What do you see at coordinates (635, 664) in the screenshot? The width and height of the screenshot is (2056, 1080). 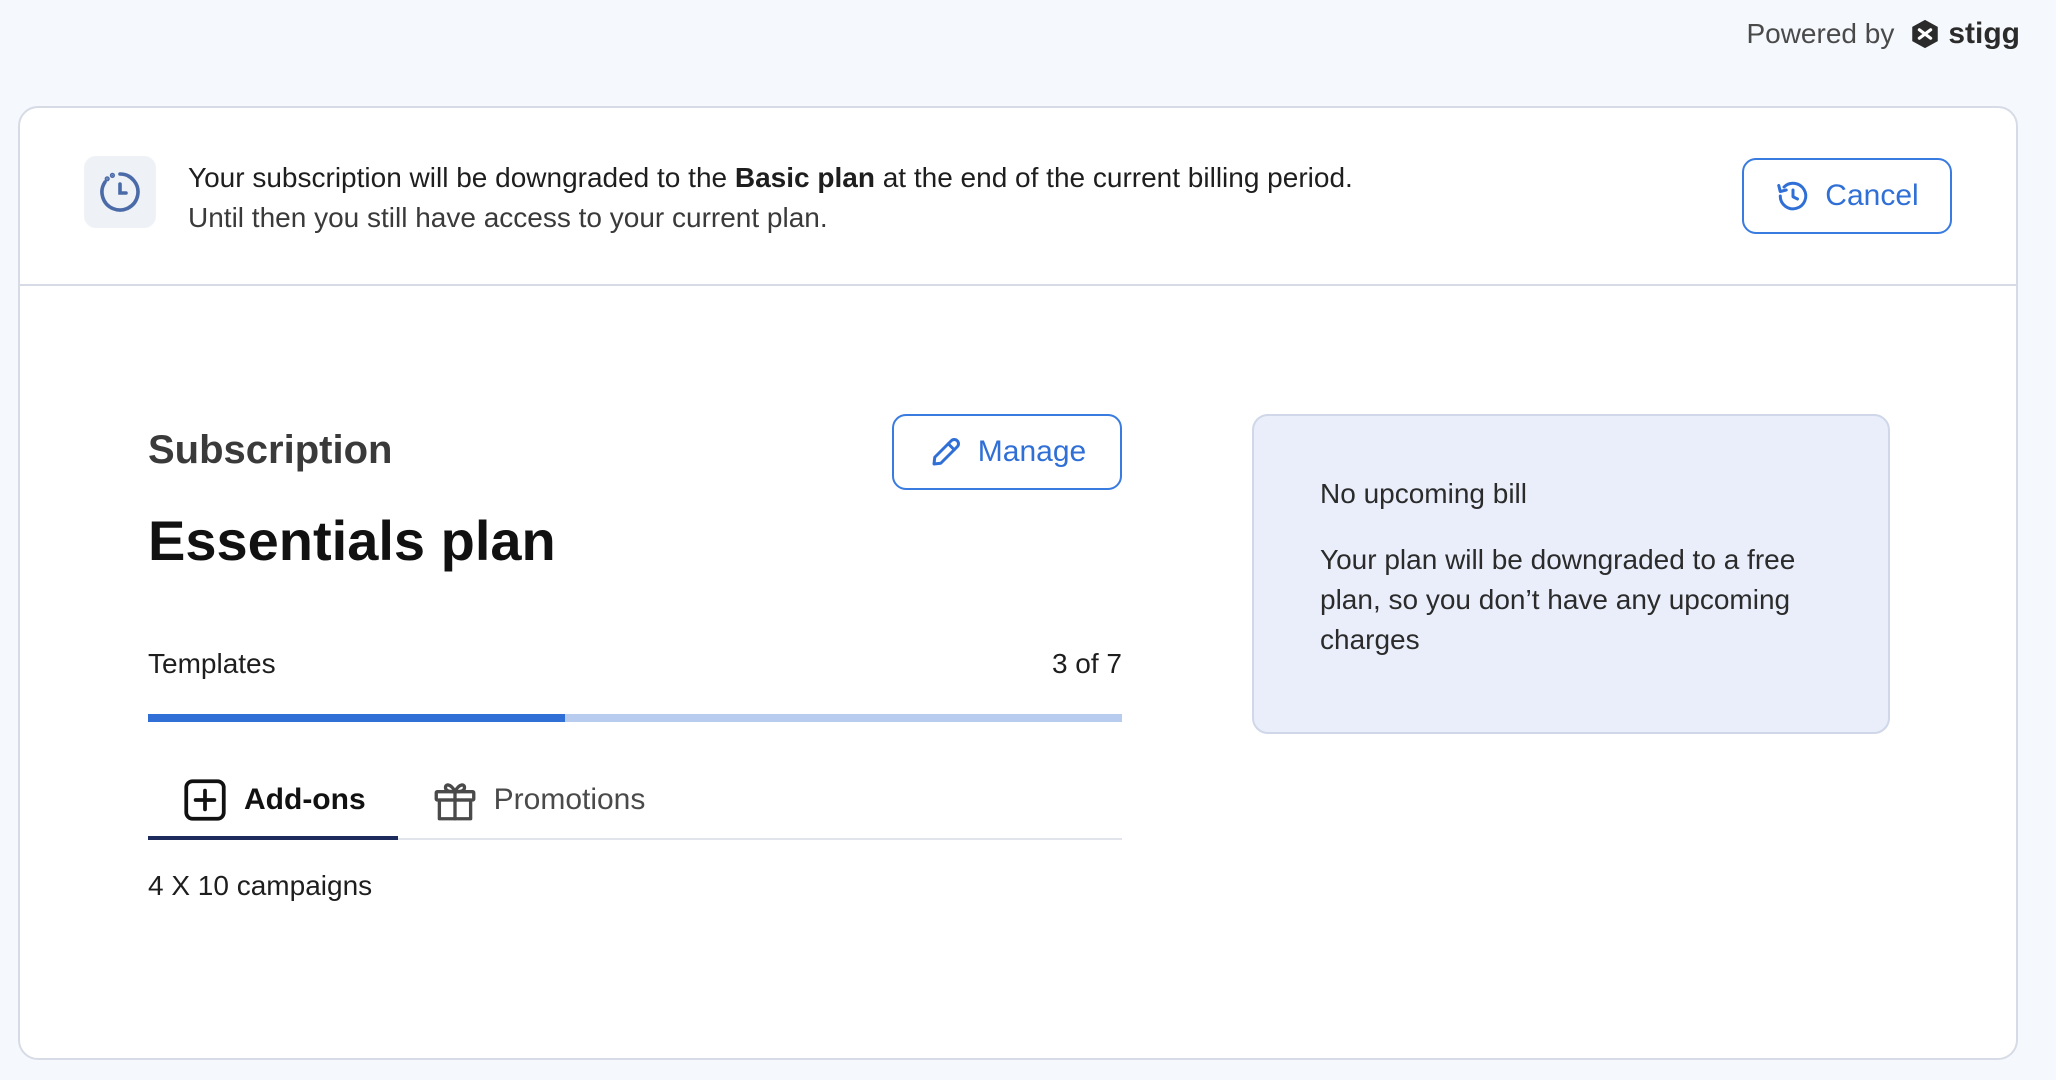 I see `usage-row: Templates 3 of 7` at bounding box center [635, 664].